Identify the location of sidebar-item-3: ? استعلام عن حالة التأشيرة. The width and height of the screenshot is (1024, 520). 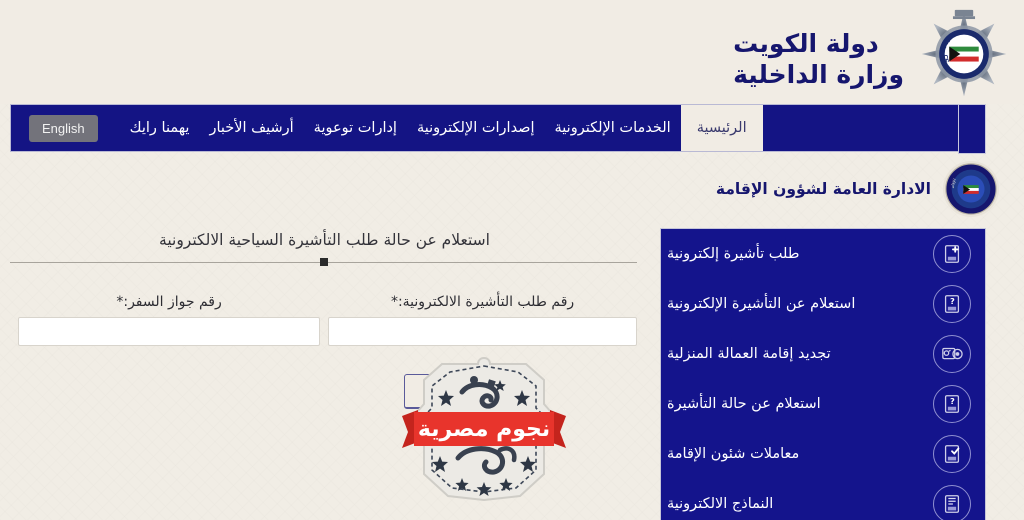
(823, 404).